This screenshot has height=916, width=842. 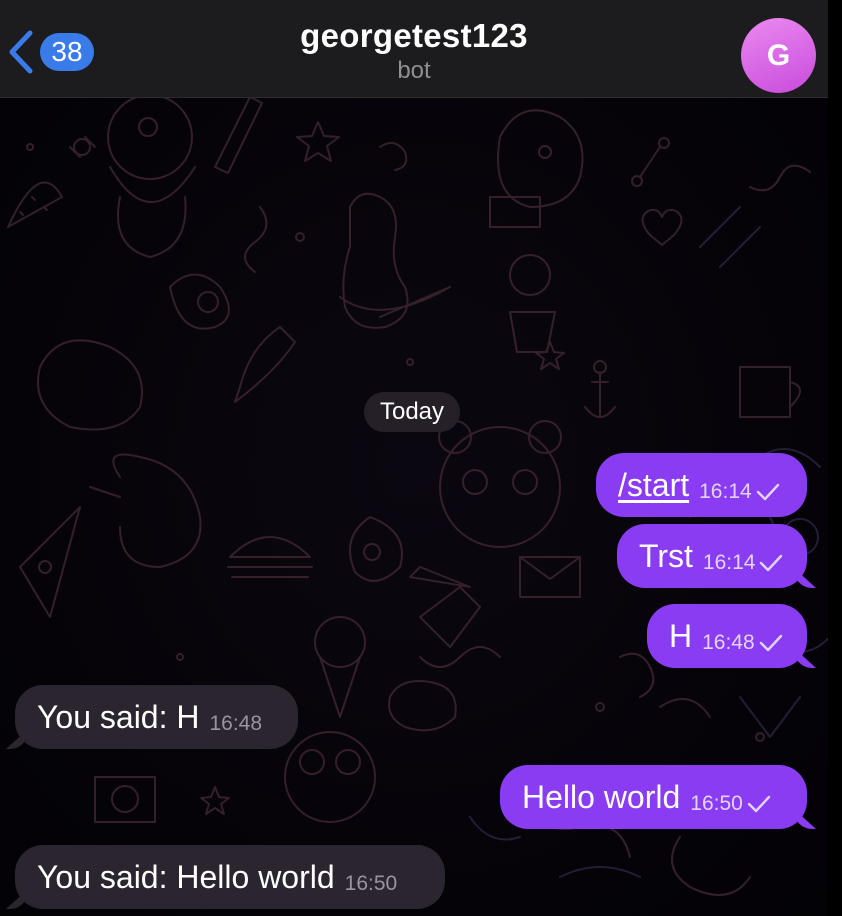 I want to click on chat-header: 38 georgetest123 bot G, so click(x=414, y=49).